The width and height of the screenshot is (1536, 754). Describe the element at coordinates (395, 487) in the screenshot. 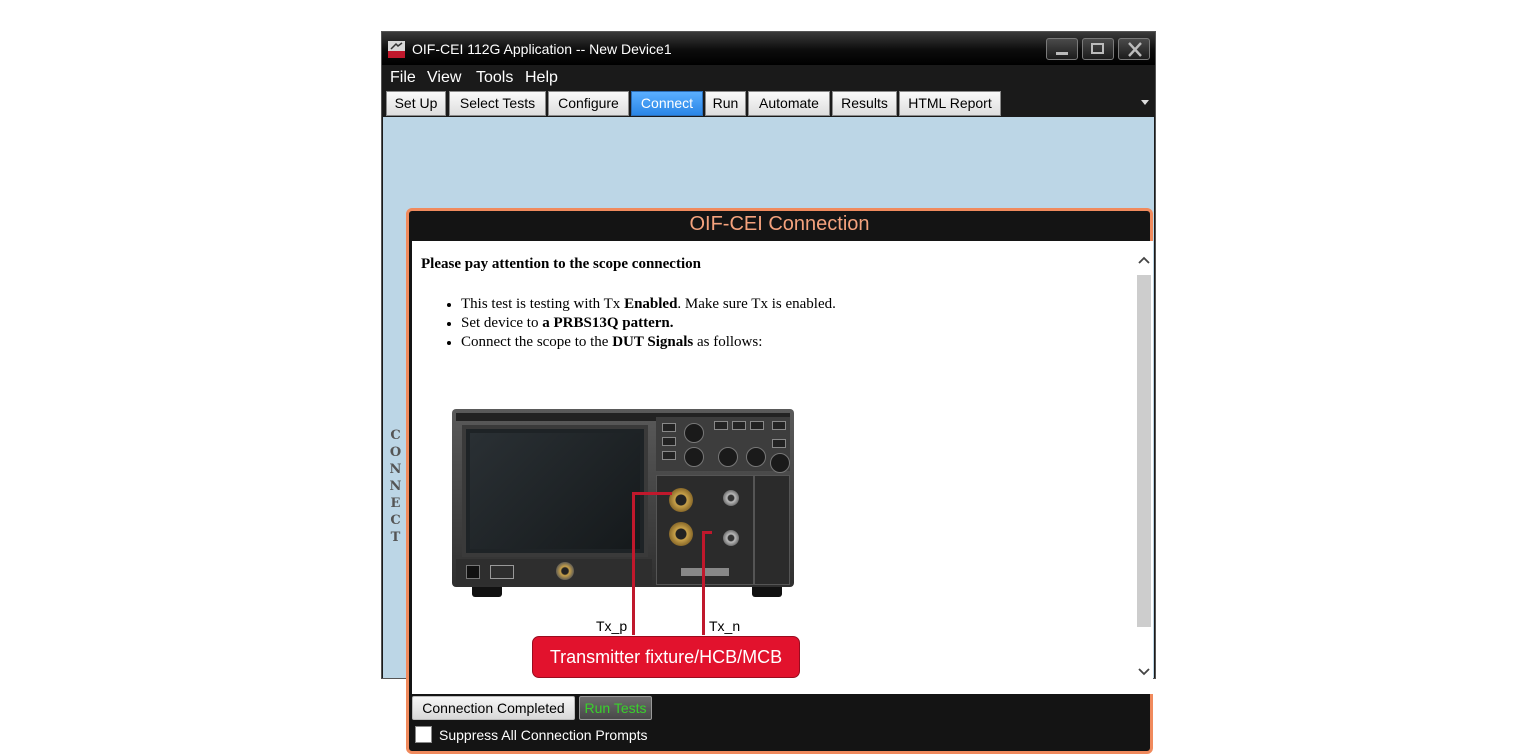

I see `side-label-connect: CONNECT` at that location.